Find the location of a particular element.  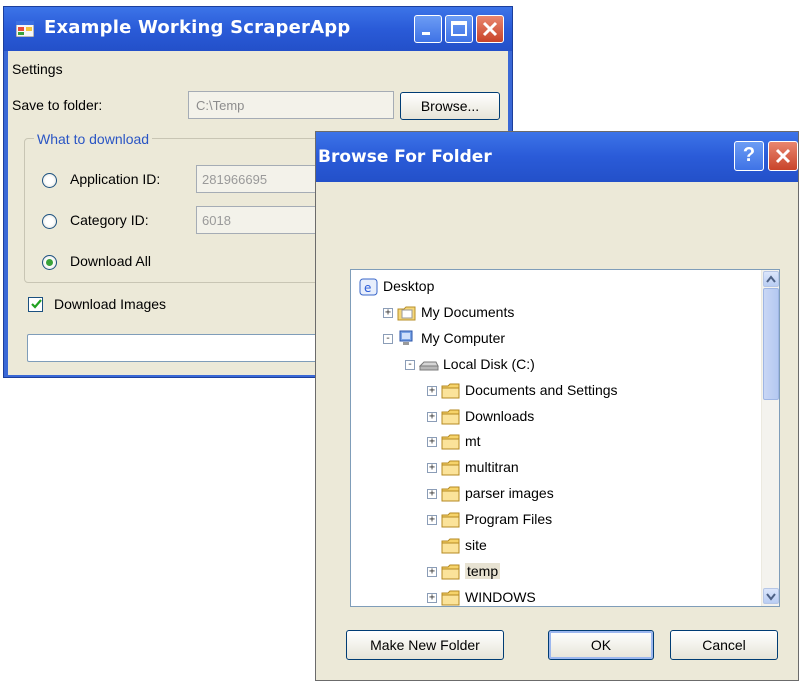

my-computer-icon is located at coordinates (406, 337).